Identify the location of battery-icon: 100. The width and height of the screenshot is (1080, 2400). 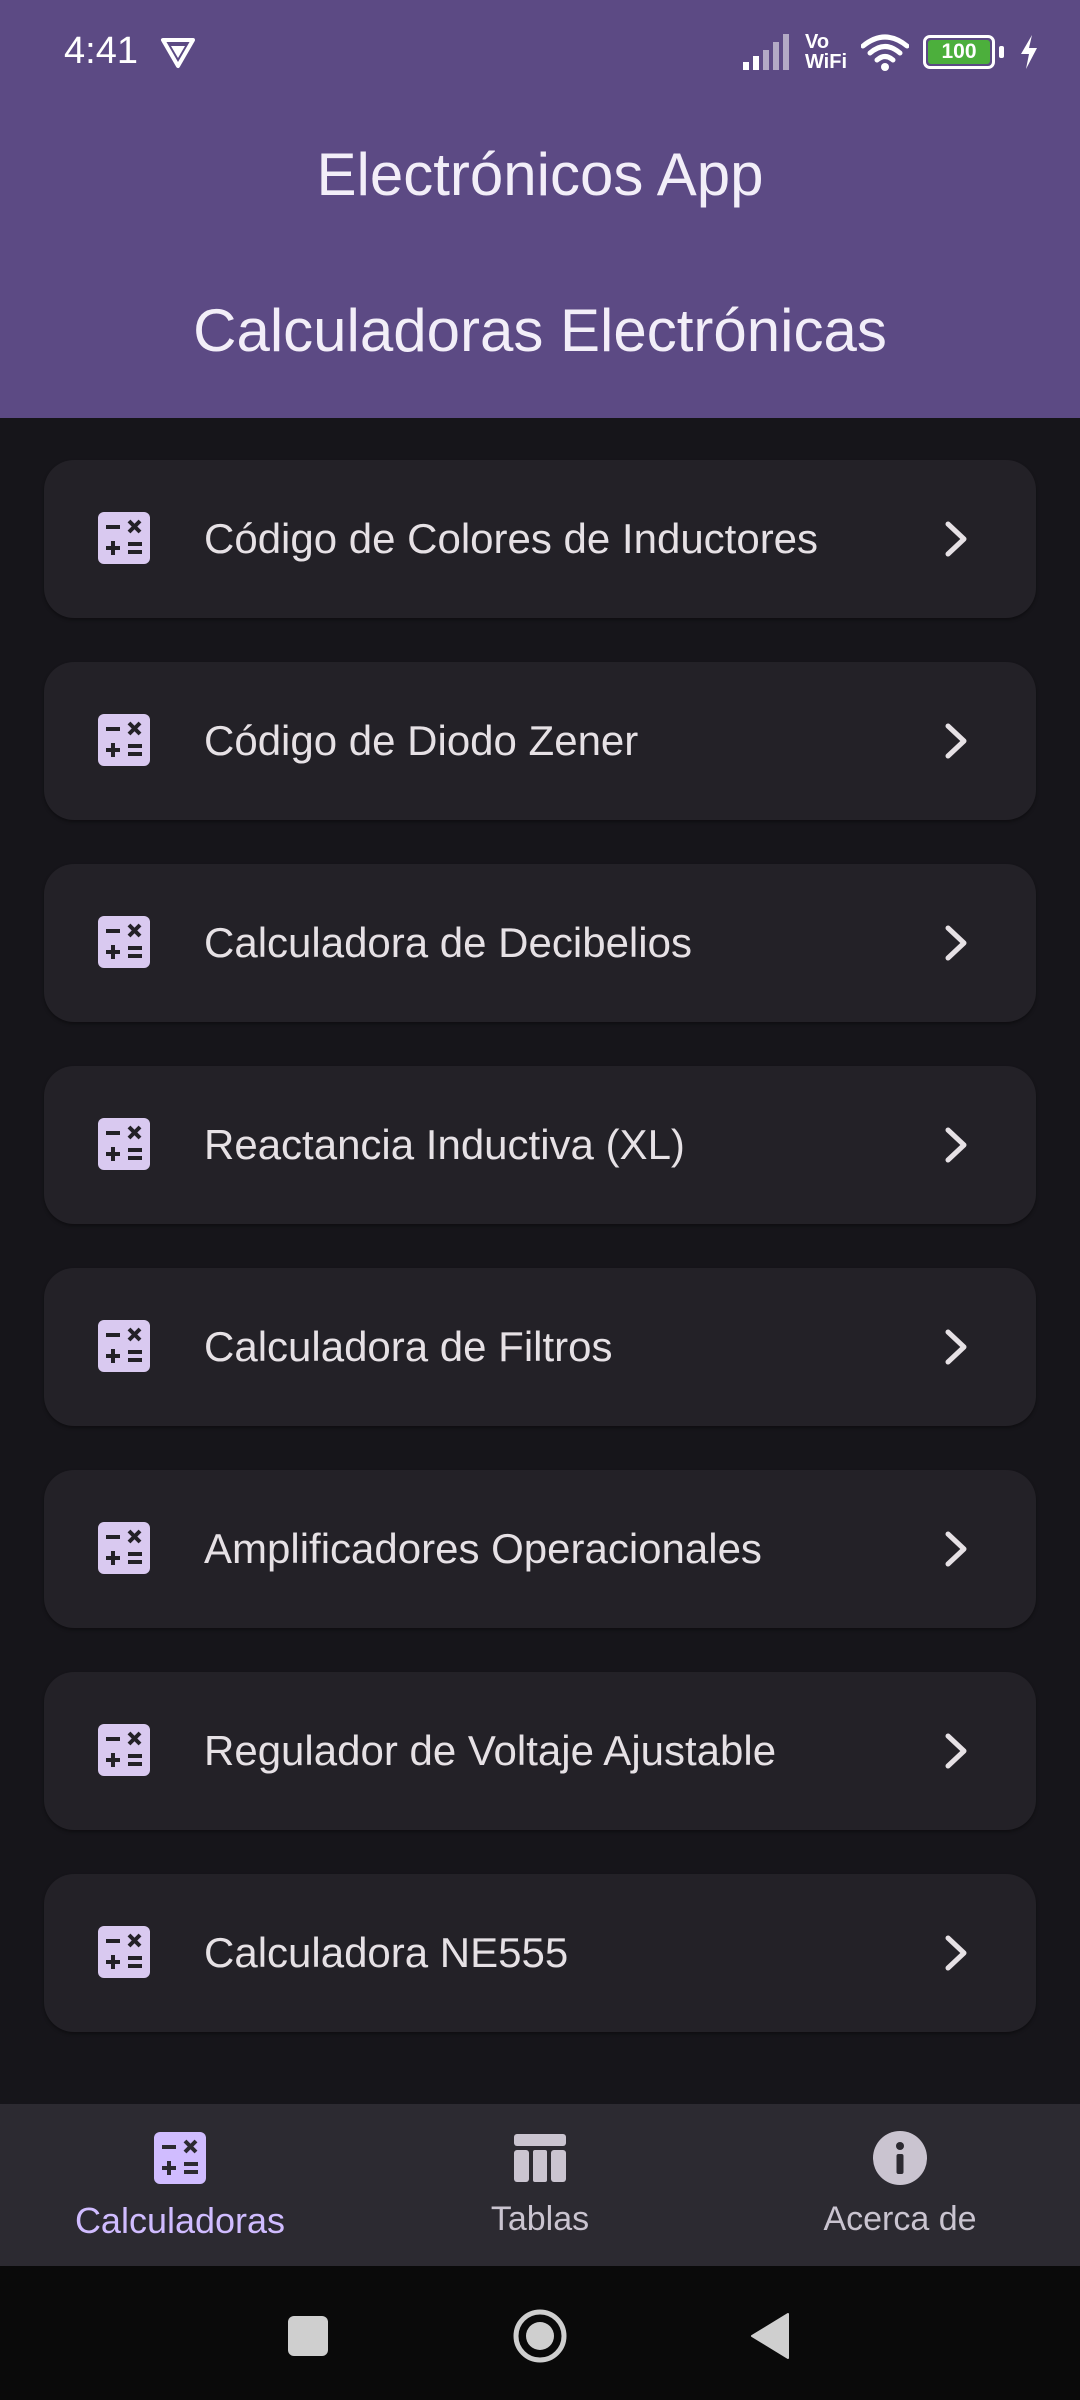
(959, 52).